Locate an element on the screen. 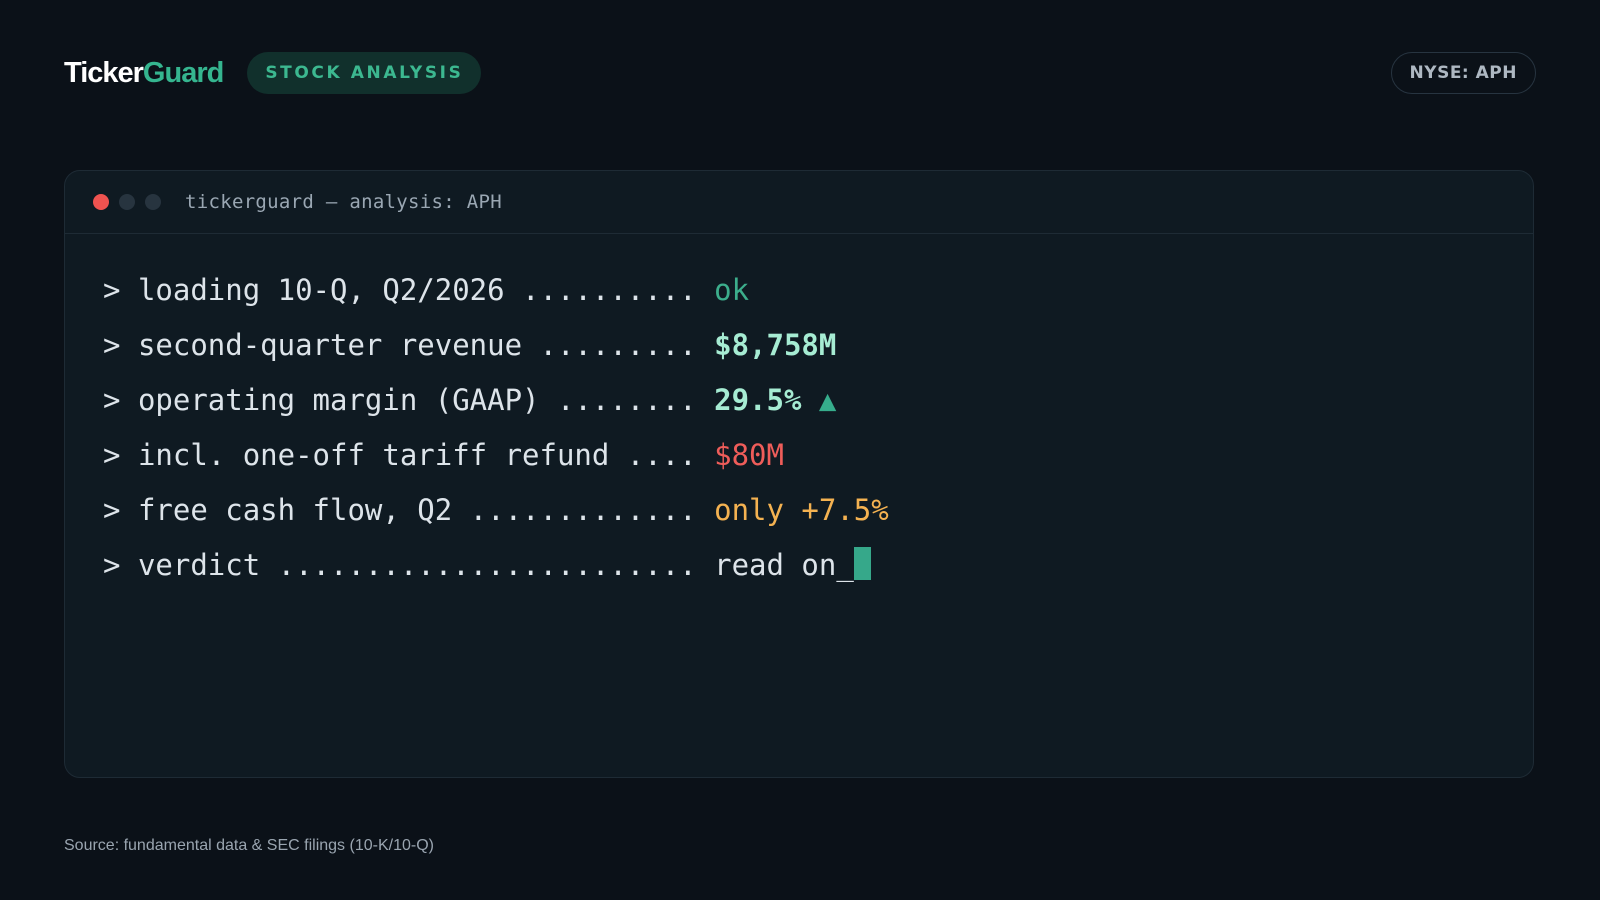 The image size is (1600, 900). brand-logo: TickerGuard is located at coordinates (144, 73).